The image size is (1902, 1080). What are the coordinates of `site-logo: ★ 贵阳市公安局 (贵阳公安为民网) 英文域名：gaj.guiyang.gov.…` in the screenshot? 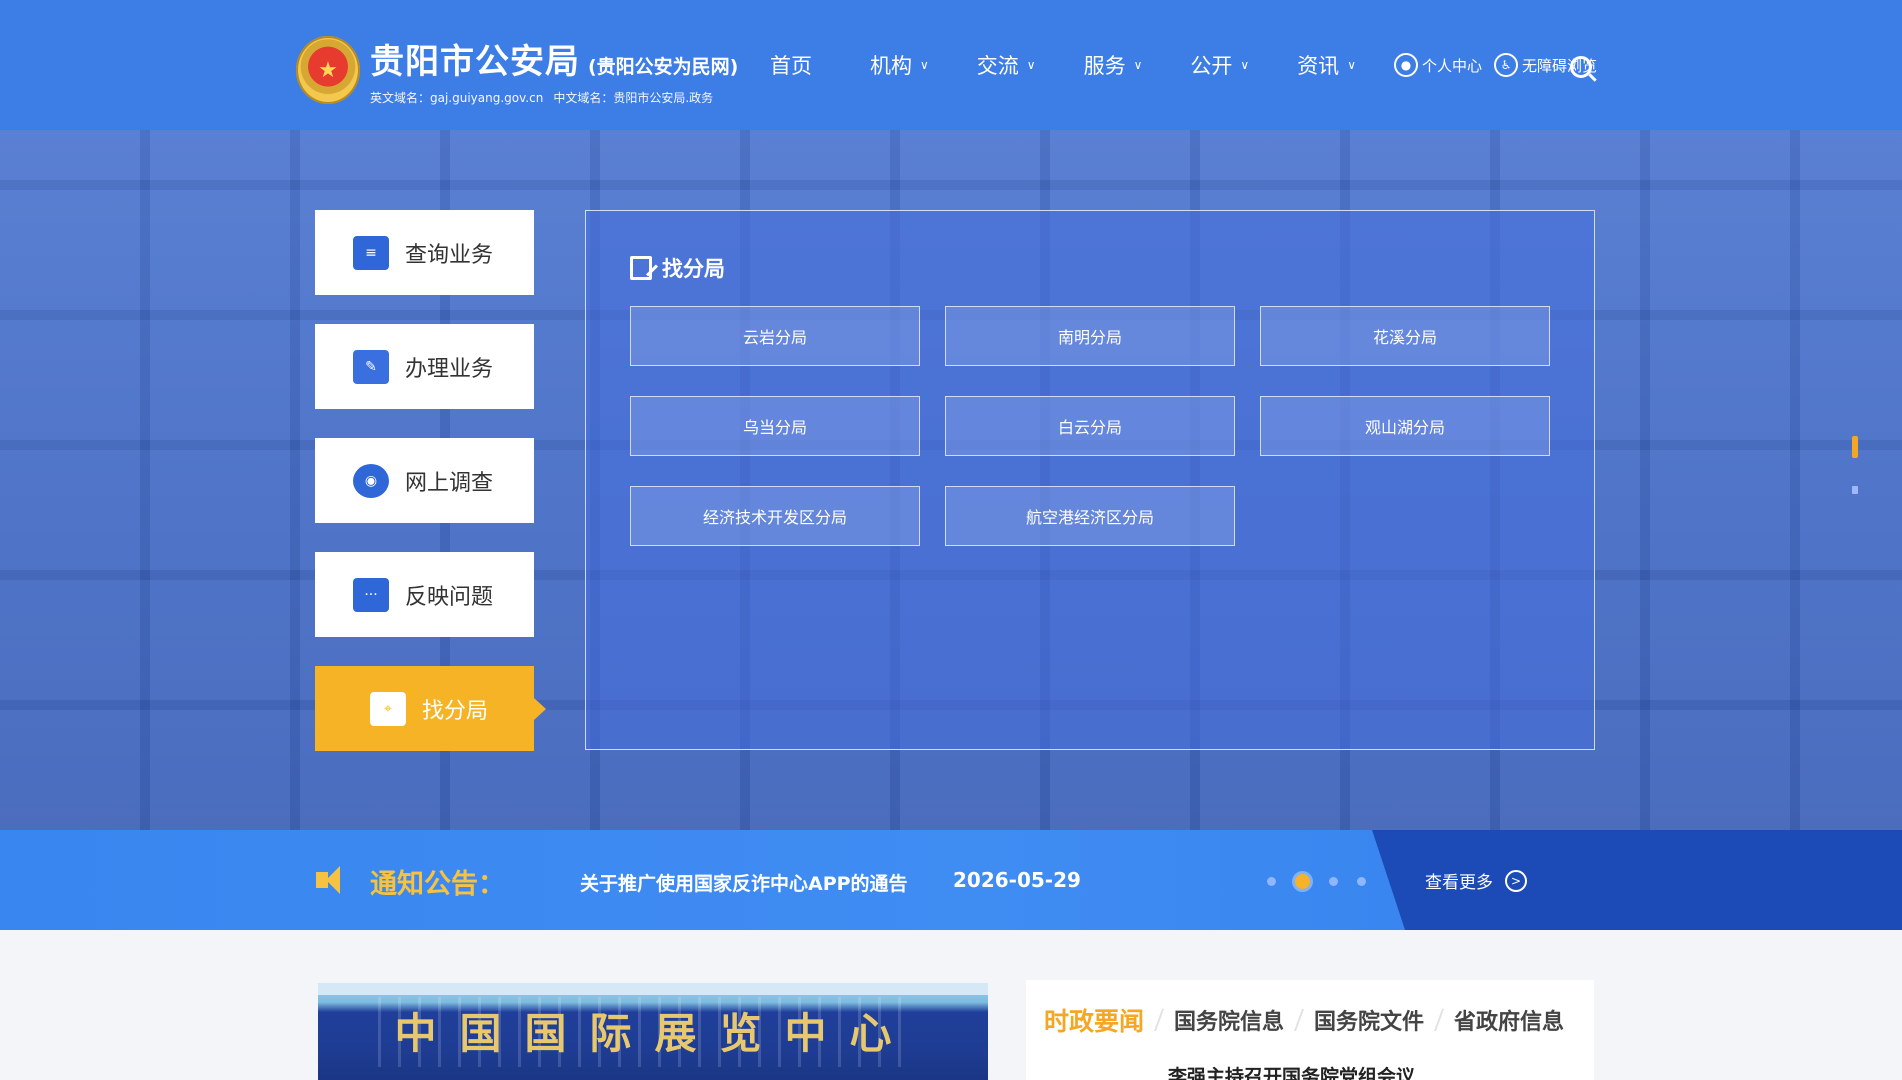 It's located at (517, 70).